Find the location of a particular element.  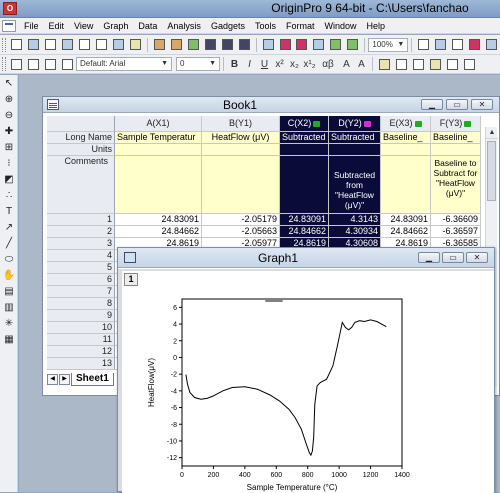

units-d is located at coordinates (355, 150).